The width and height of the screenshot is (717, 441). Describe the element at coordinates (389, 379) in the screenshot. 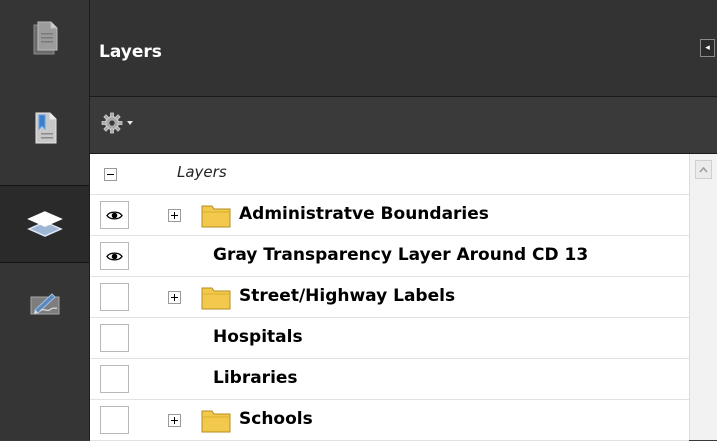

I see `layer-row: Libraries` at that location.